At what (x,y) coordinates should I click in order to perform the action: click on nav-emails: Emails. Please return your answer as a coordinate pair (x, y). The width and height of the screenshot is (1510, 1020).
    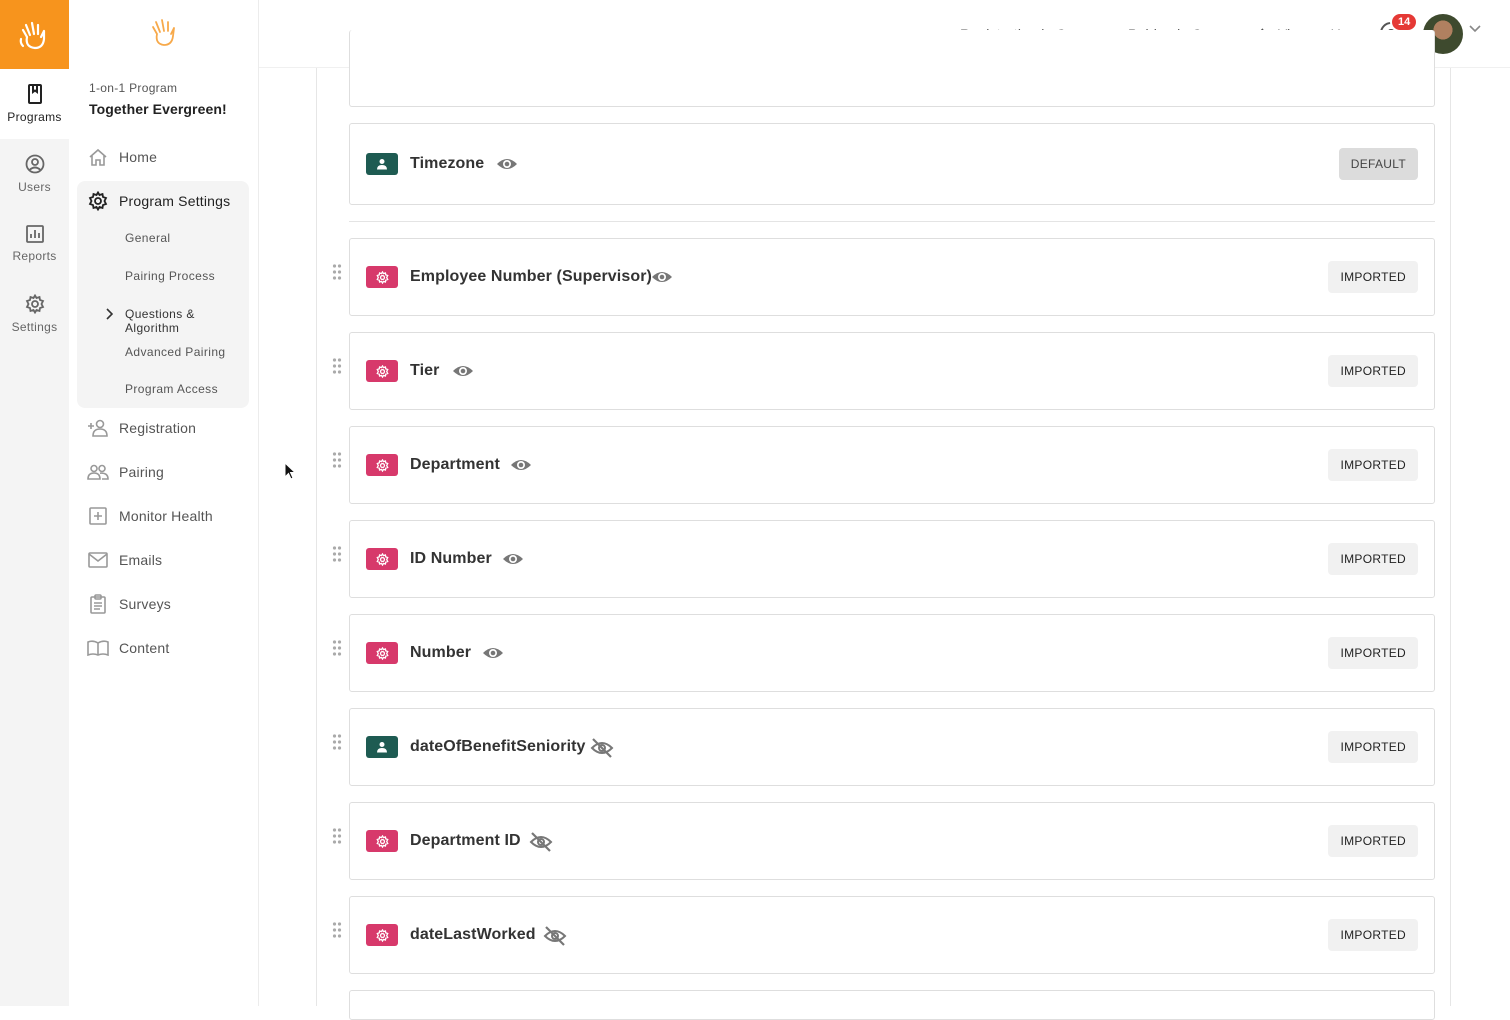
    Looking at the image, I should click on (168, 560).